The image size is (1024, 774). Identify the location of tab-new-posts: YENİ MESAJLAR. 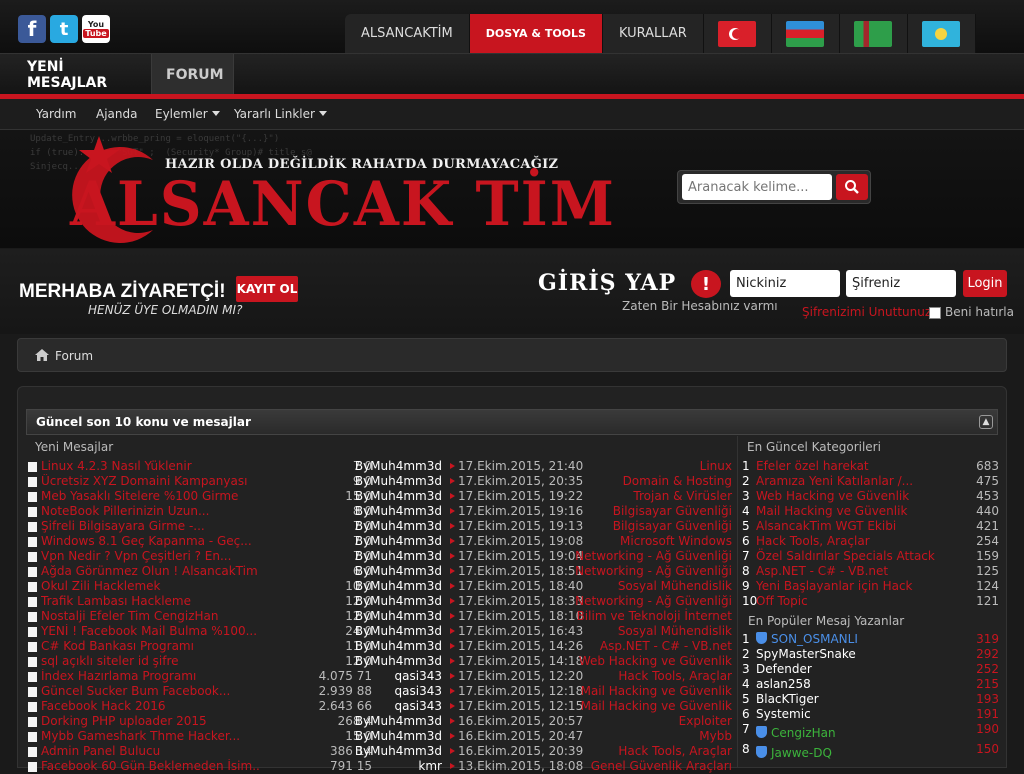
(82, 74).